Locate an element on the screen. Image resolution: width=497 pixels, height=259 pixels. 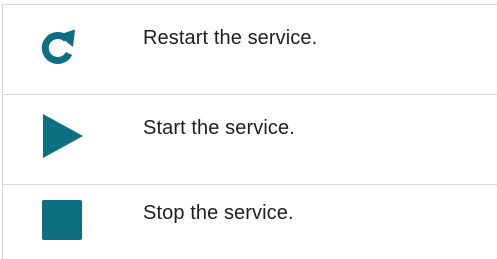
stop-icon is located at coordinates (62, 220).